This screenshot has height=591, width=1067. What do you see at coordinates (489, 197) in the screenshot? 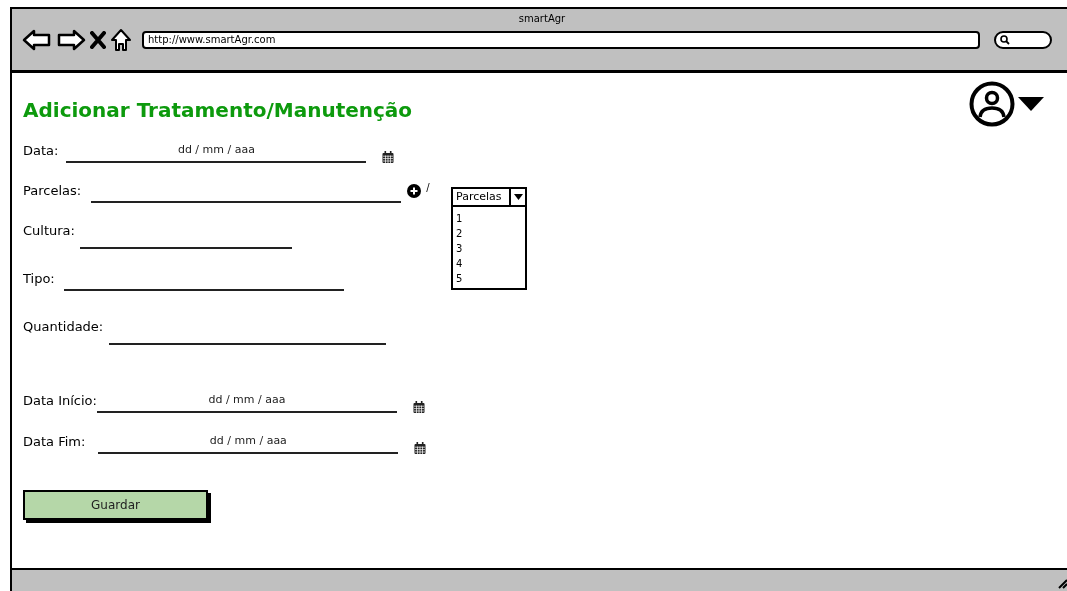
I see `dropdown-select: Parcelas` at bounding box center [489, 197].